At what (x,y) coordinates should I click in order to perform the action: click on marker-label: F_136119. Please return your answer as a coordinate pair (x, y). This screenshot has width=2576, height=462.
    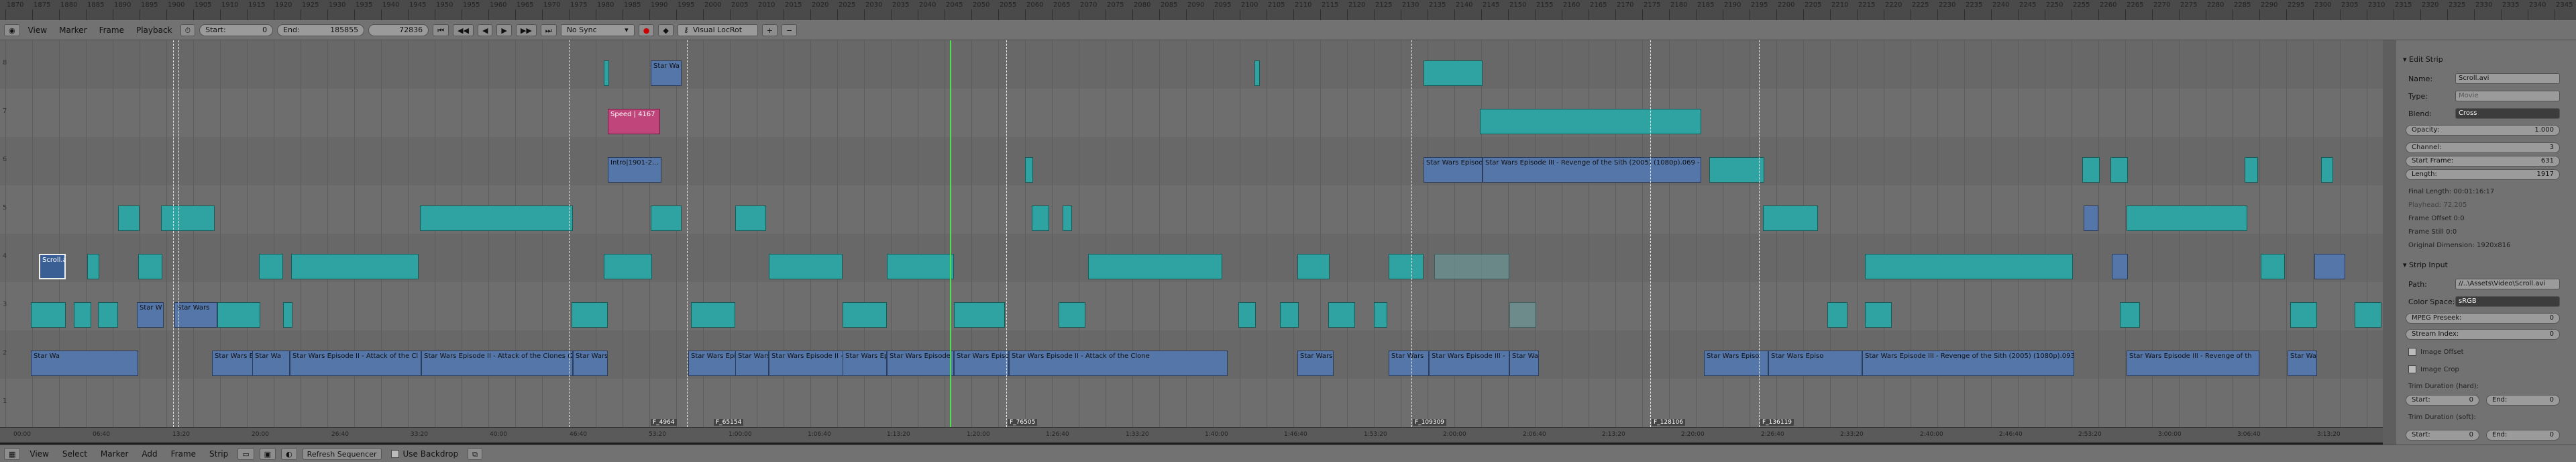
    Looking at the image, I should click on (1777, 422).